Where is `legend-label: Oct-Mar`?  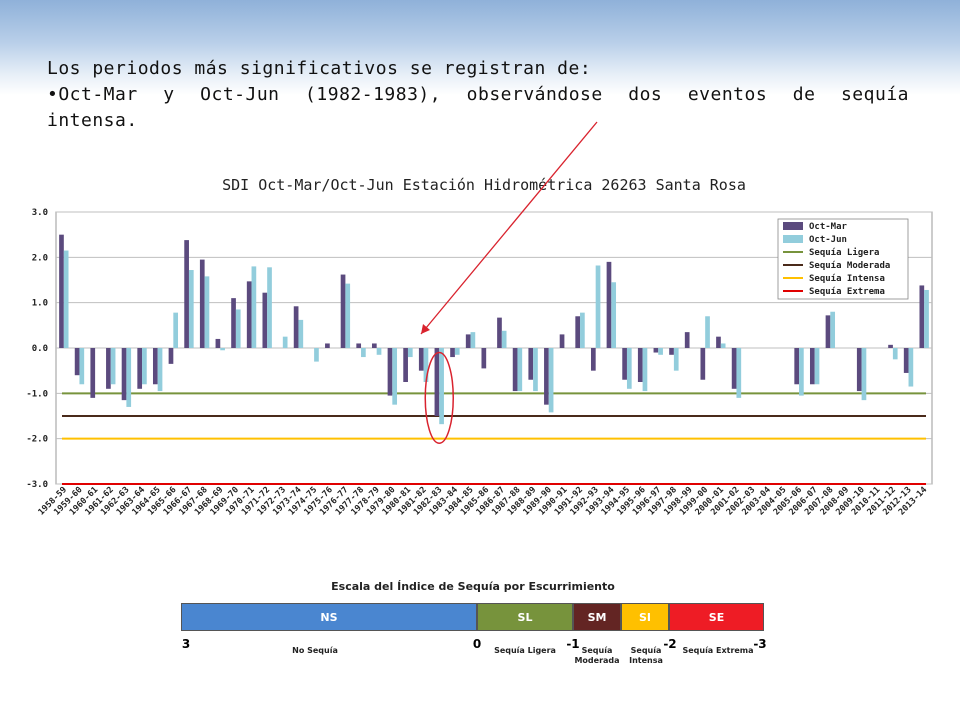 legend-label: Oct-Mar is located at coordinates (828, 227).